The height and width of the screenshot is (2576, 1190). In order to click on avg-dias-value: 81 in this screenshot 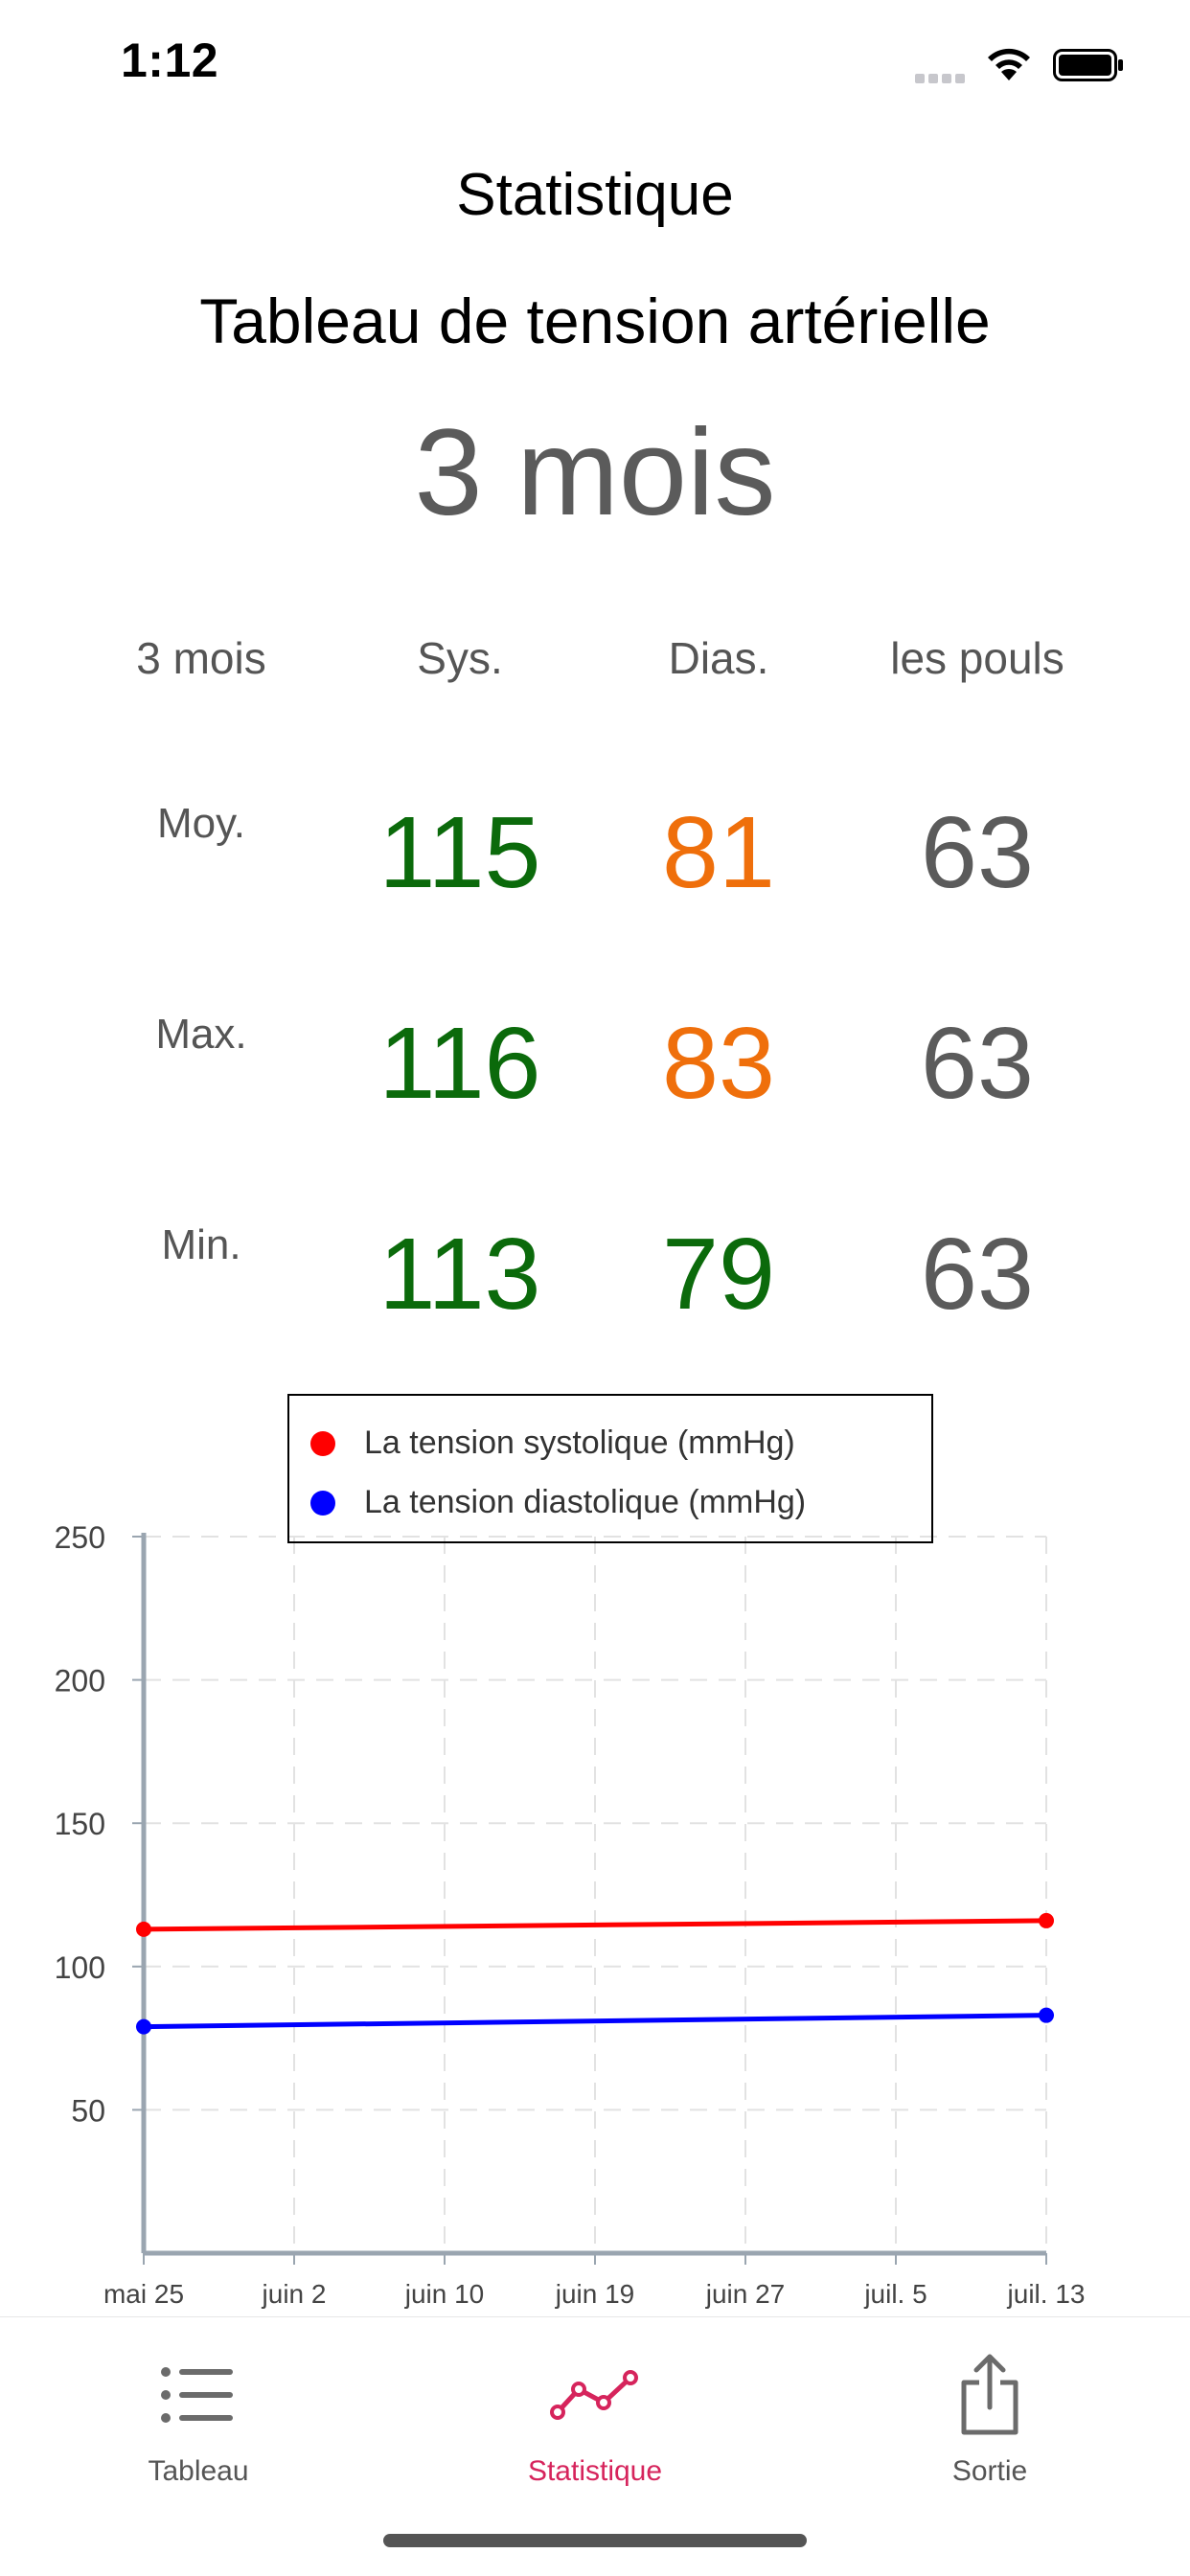, I will do `click(718, 852)`.